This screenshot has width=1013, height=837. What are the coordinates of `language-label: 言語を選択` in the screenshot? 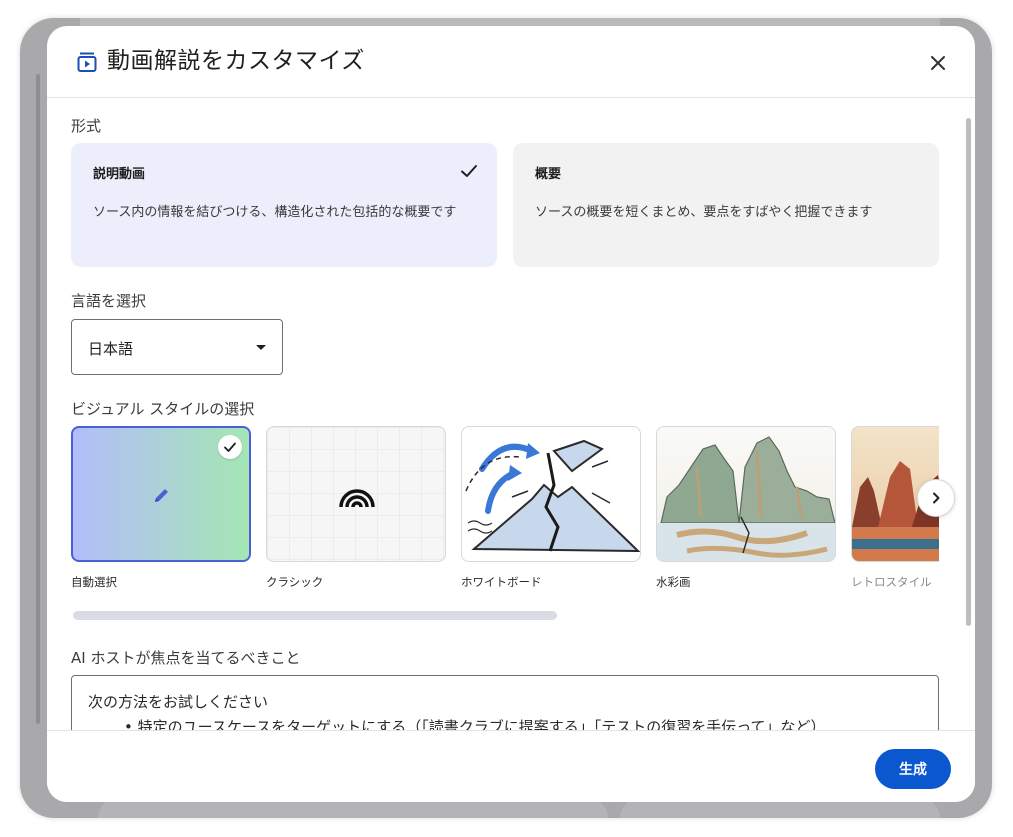 It's located at (109, 301).